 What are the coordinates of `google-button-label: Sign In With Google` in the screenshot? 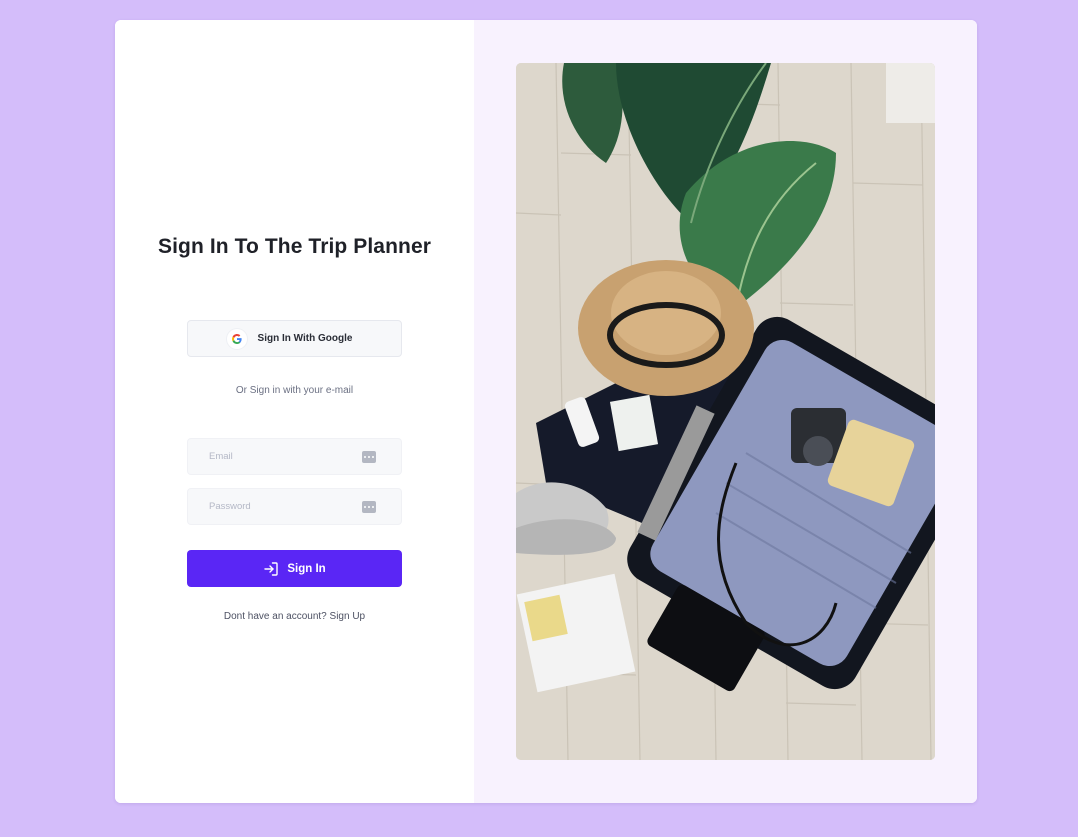 It's located at (305, 338).